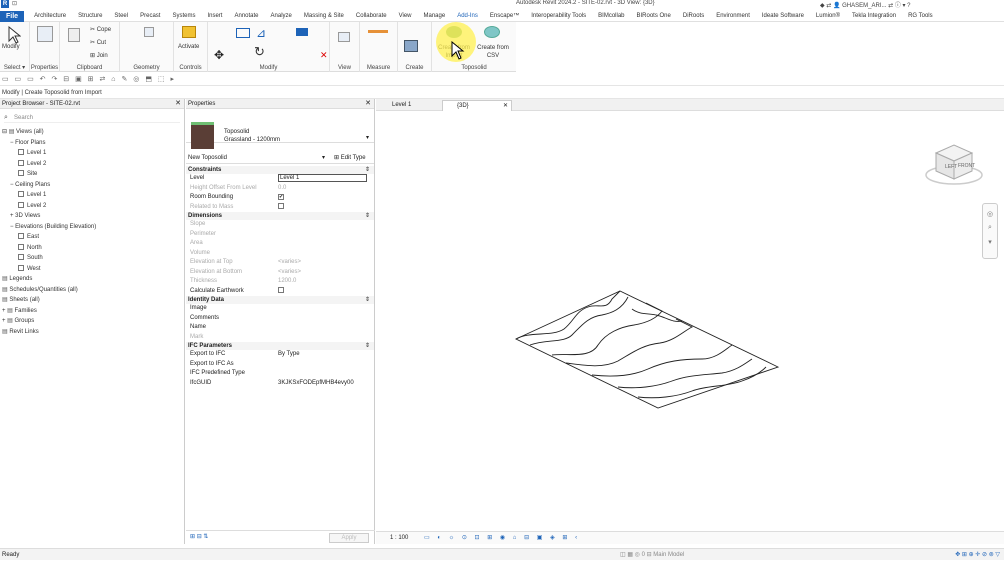  What do you see at coordinates (502, 79) in the screenshot?
I see `quick-toolbar: ▭ ▭ ▭ ↶ ↷ ⊟ ▣ ⊞ ⇄ ⌂ ✎ ◎ ⬒ ⬚ ▸` at bounding box center [502, 79].